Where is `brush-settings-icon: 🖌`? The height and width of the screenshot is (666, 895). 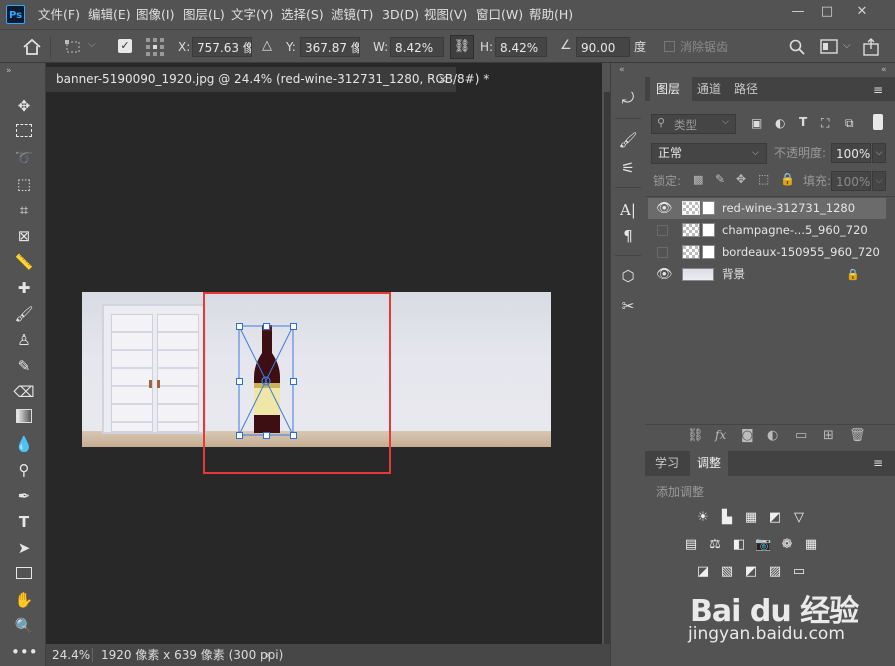 brush-settings-icon: 🖌 is located at coordinates (628, 140).